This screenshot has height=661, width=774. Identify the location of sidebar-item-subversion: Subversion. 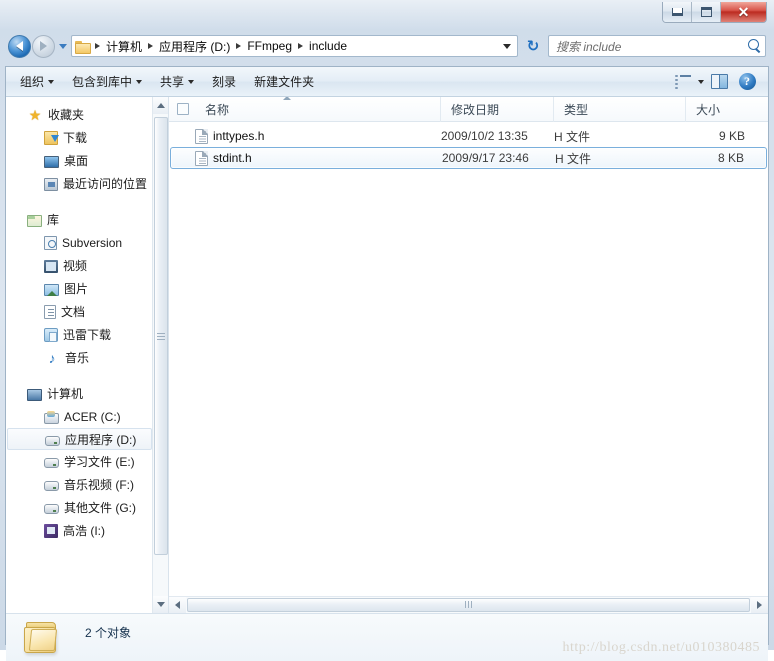
(79, 242).